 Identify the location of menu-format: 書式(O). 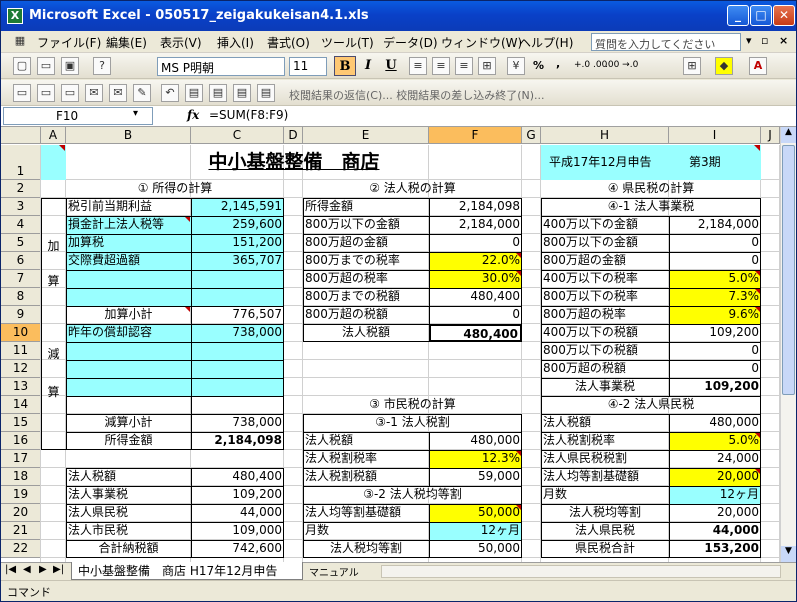
(288, 42).